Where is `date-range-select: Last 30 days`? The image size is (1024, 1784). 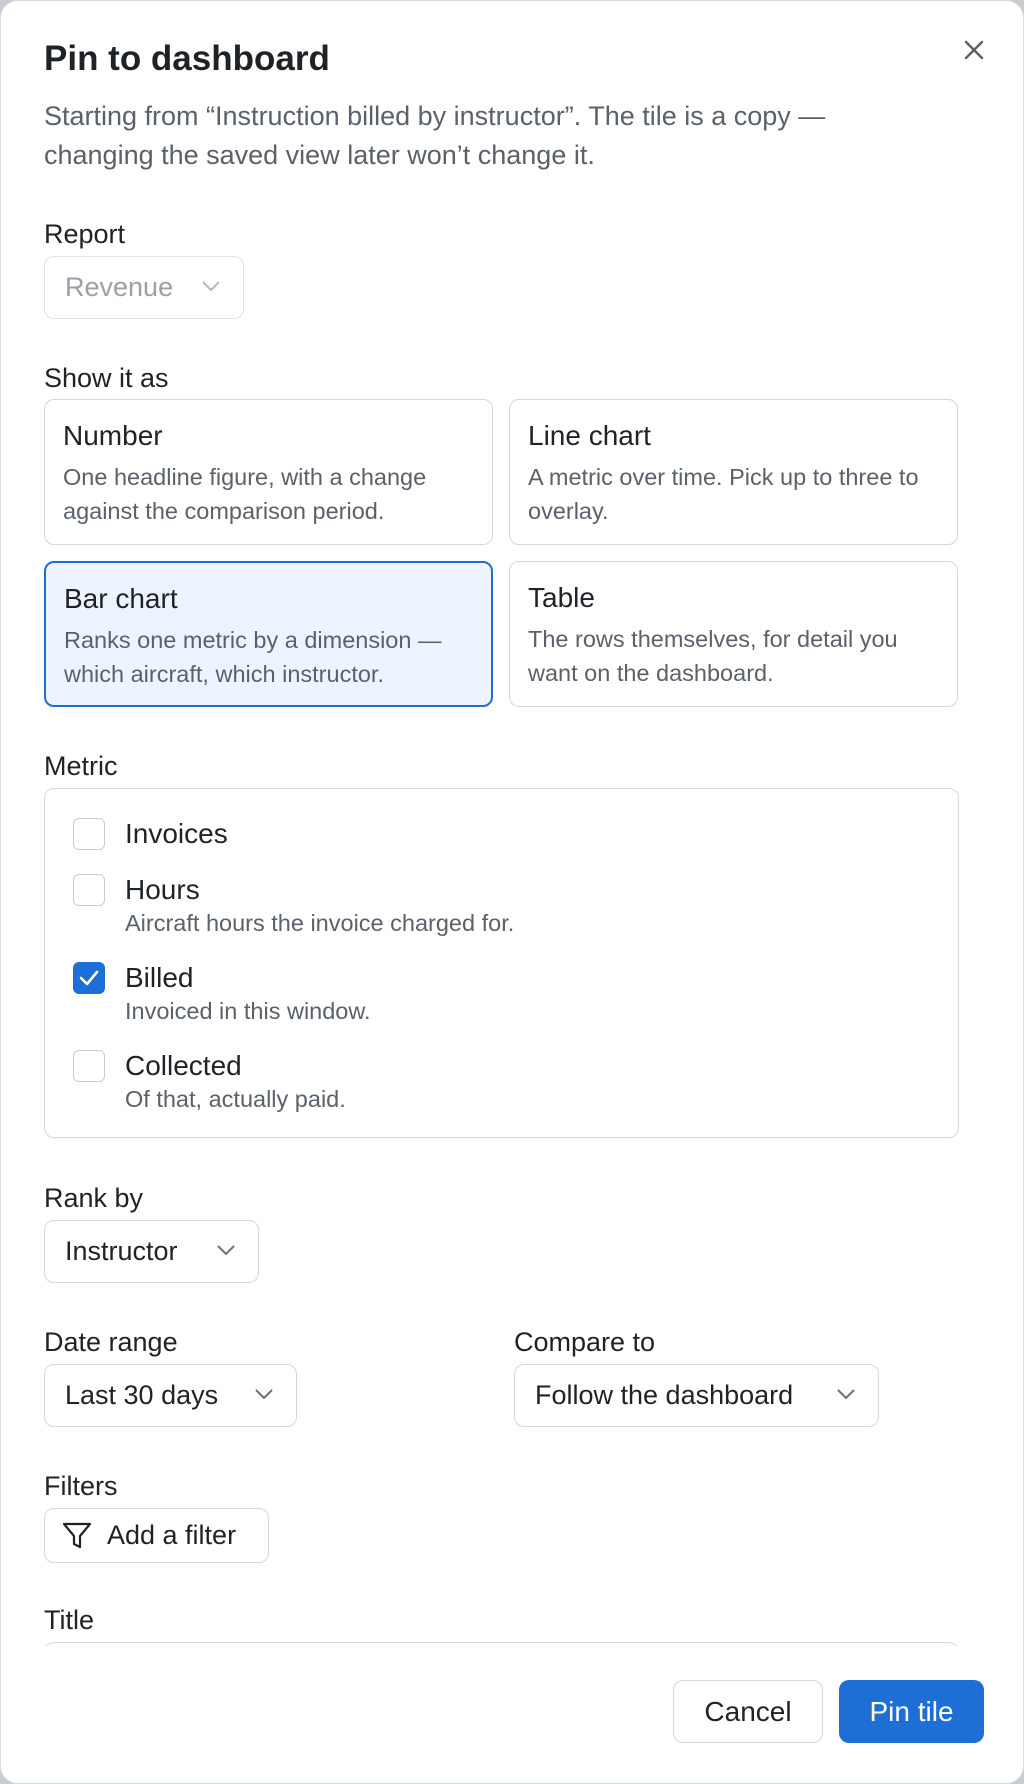 date-range-select: Last 30 days is located at coordinates (170, 1395).